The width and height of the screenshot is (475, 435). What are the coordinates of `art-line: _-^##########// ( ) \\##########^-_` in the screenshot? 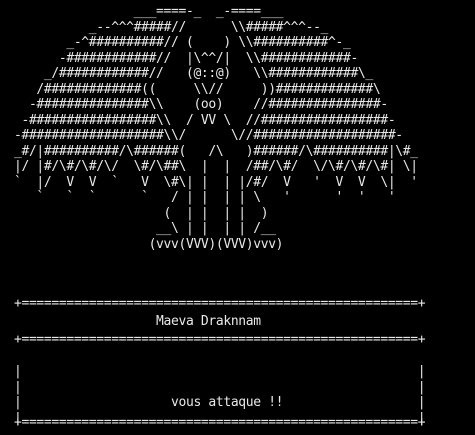 It's located at (182, 42).